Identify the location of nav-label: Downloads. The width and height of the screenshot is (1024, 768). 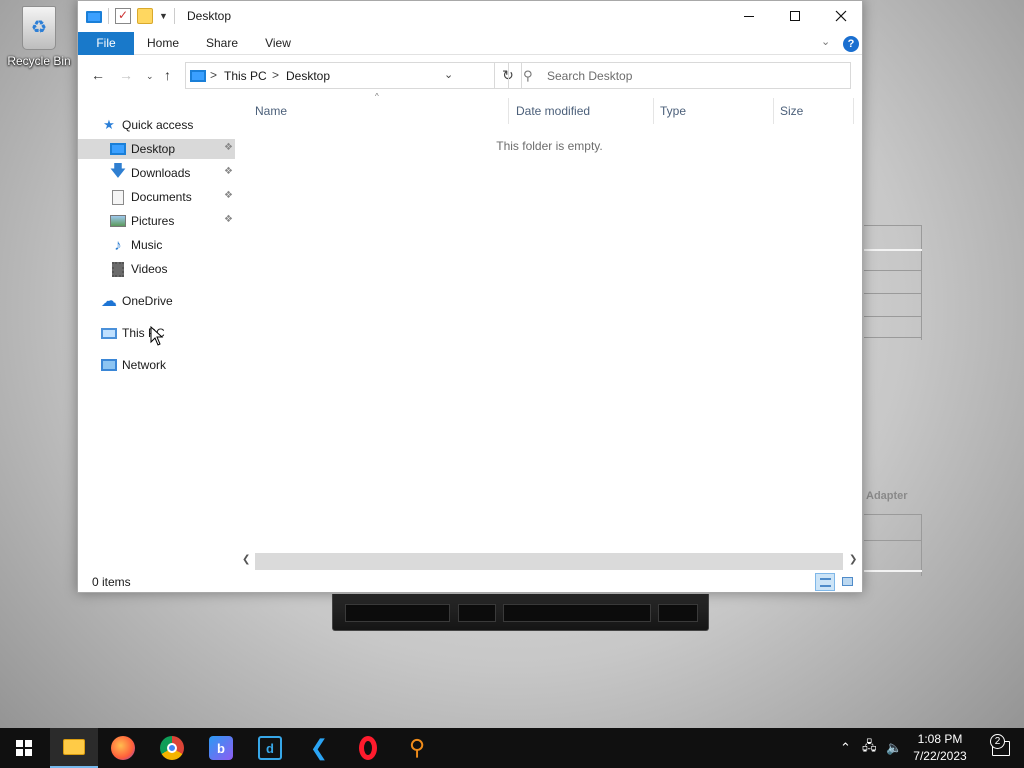
(161, 173).